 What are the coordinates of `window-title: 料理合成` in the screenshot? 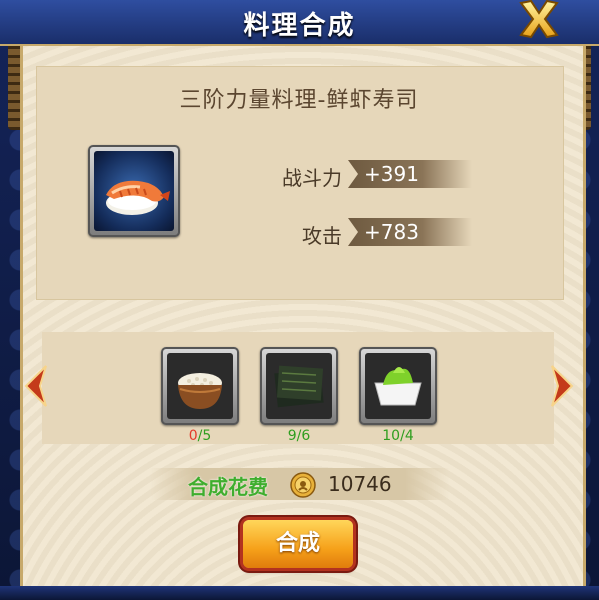 It's located at (299, 26).